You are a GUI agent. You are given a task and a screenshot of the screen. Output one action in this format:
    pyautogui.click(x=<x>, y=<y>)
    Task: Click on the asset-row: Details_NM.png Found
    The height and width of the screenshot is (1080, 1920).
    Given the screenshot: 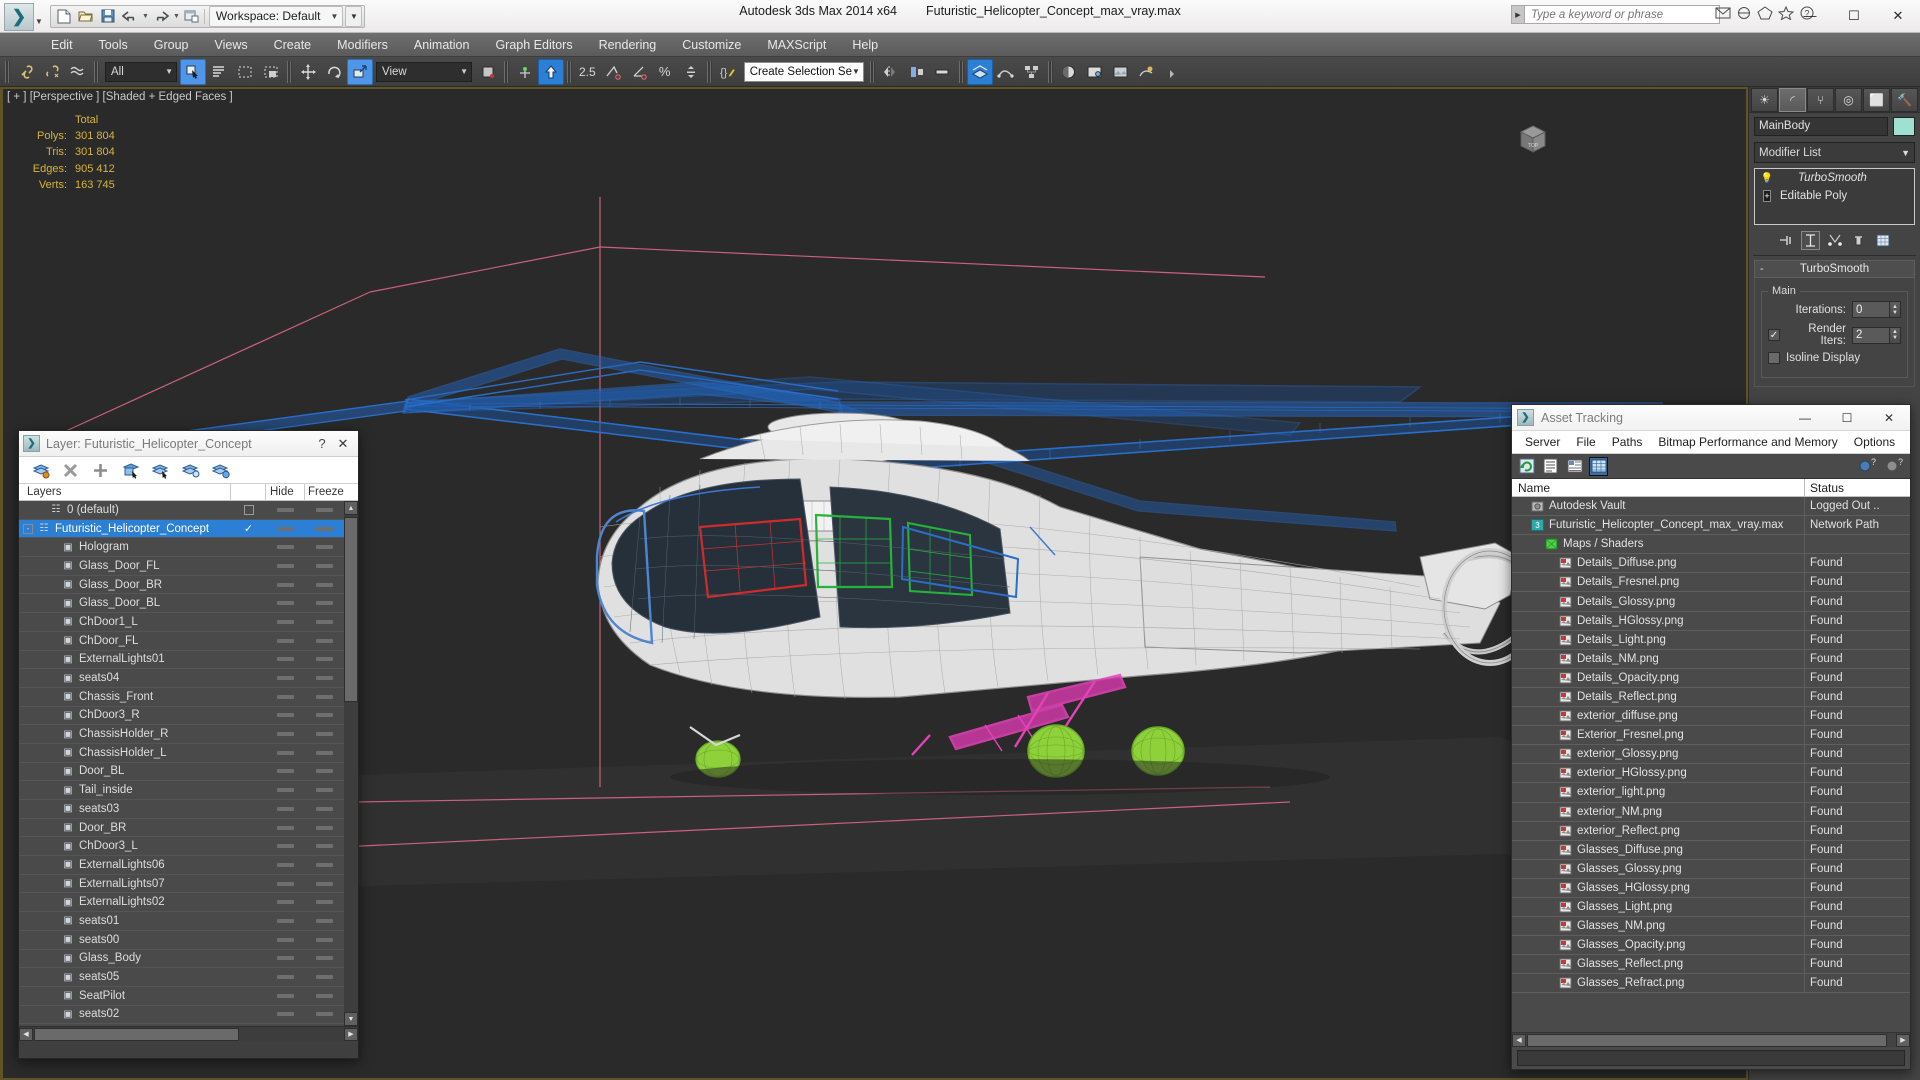 What is the action you would take?
    pyautogui.click(x=1711, y=659)
    